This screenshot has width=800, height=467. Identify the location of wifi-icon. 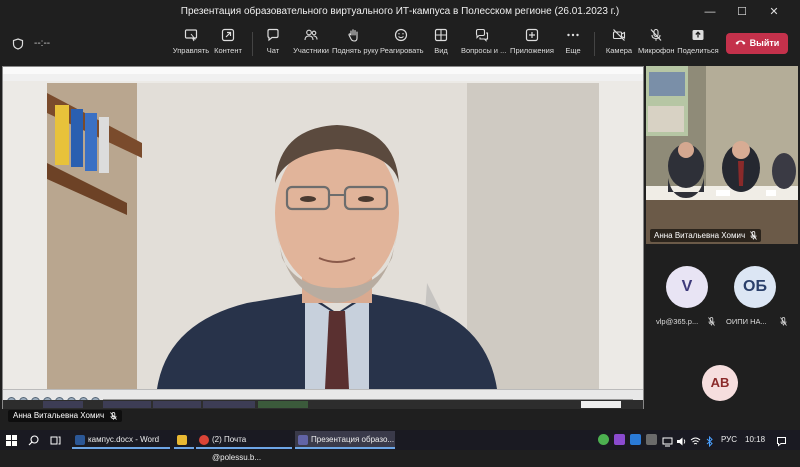
(695, 439).